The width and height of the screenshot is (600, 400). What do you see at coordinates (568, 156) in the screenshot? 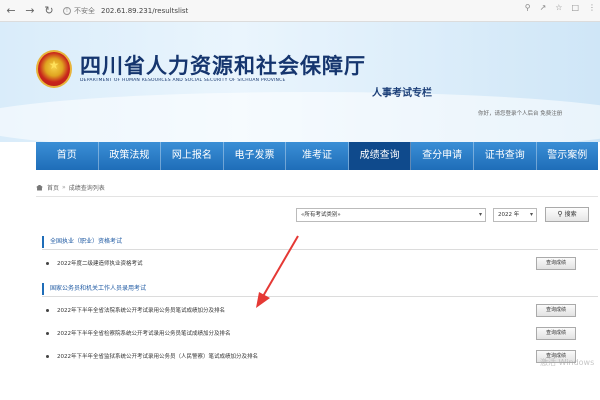
I see `nav-item: 警示案例` at bounding box center [568, 156].